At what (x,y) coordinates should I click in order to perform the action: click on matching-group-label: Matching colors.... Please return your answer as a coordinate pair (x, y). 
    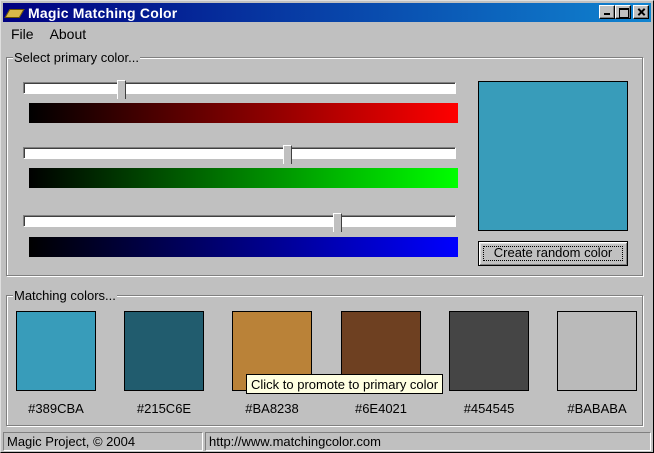
    Looking at the image, I should click on (65, 295).